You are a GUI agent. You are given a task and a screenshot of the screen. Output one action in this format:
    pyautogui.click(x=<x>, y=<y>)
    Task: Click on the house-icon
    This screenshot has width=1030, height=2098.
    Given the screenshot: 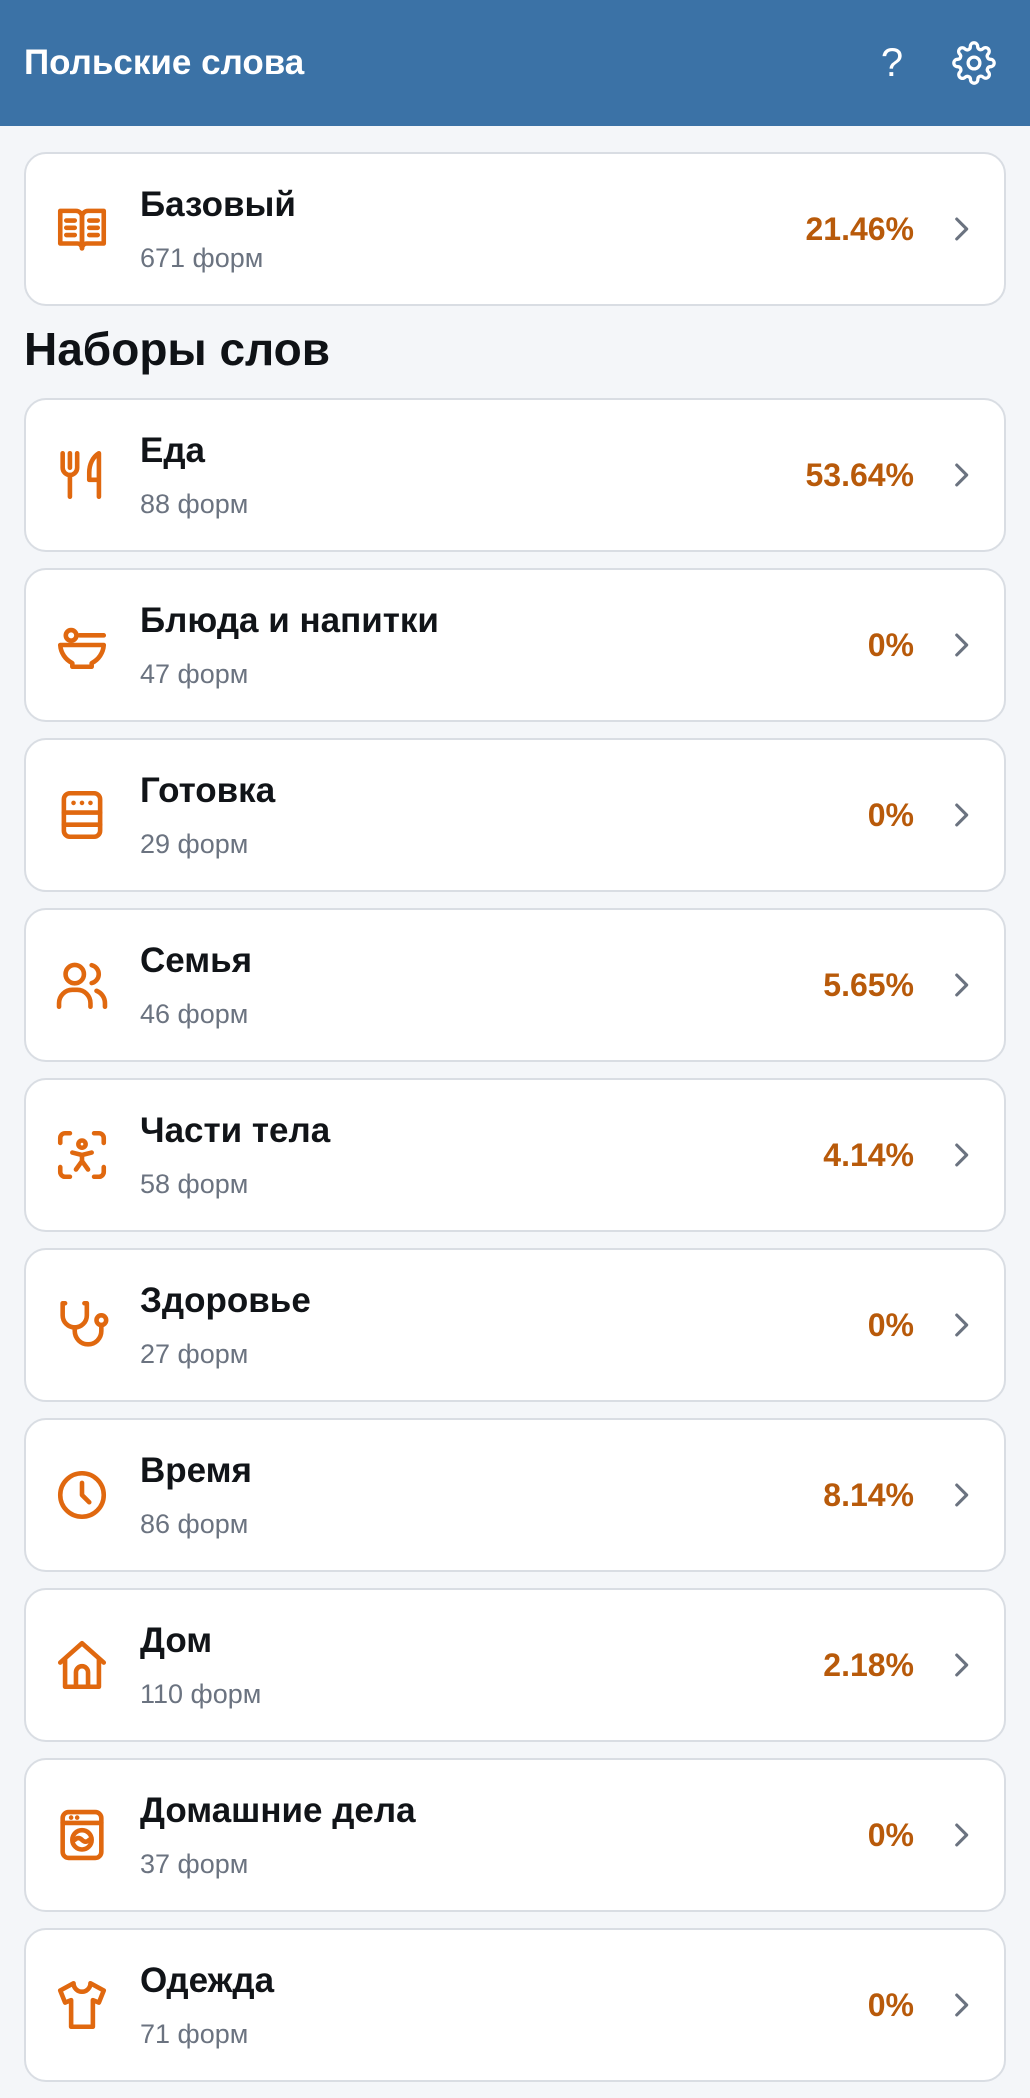 What is the action you would take?
    pyautogui.click(x=82, y=1665)
    